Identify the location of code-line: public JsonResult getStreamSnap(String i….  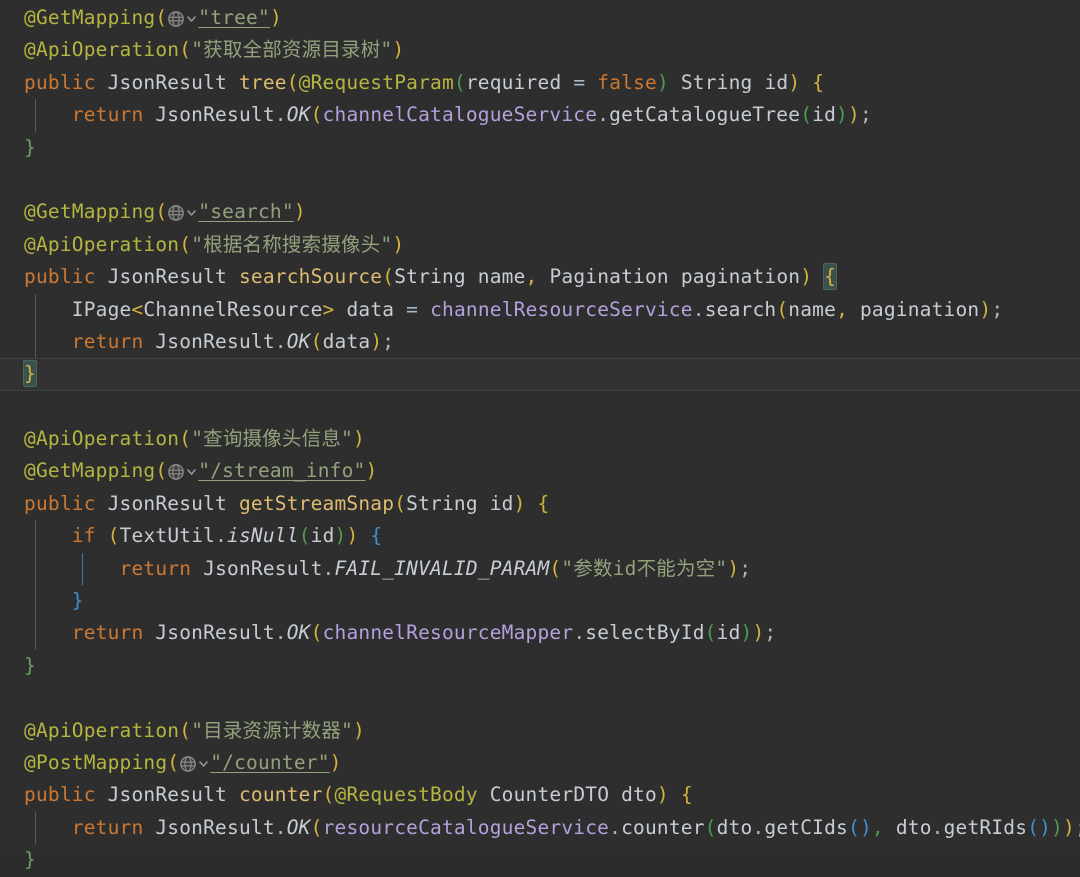
(540, 504).